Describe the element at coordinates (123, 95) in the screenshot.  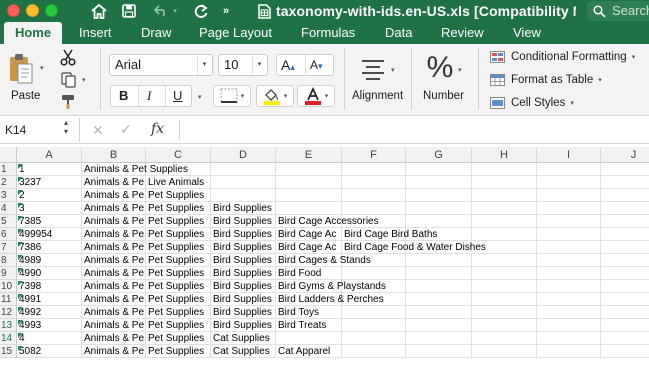
I see `bold-button: B` at that location.